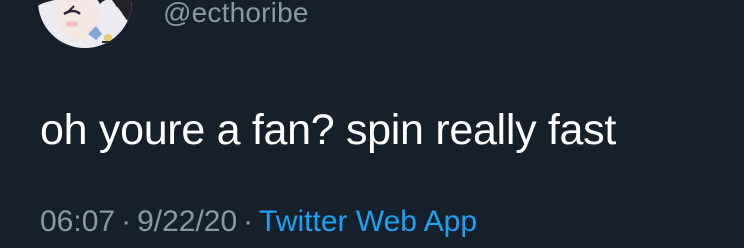 The height and width of the screenshot is (248, 744). I want to click on tweet-date: 9/22/20, so click(187, 221).